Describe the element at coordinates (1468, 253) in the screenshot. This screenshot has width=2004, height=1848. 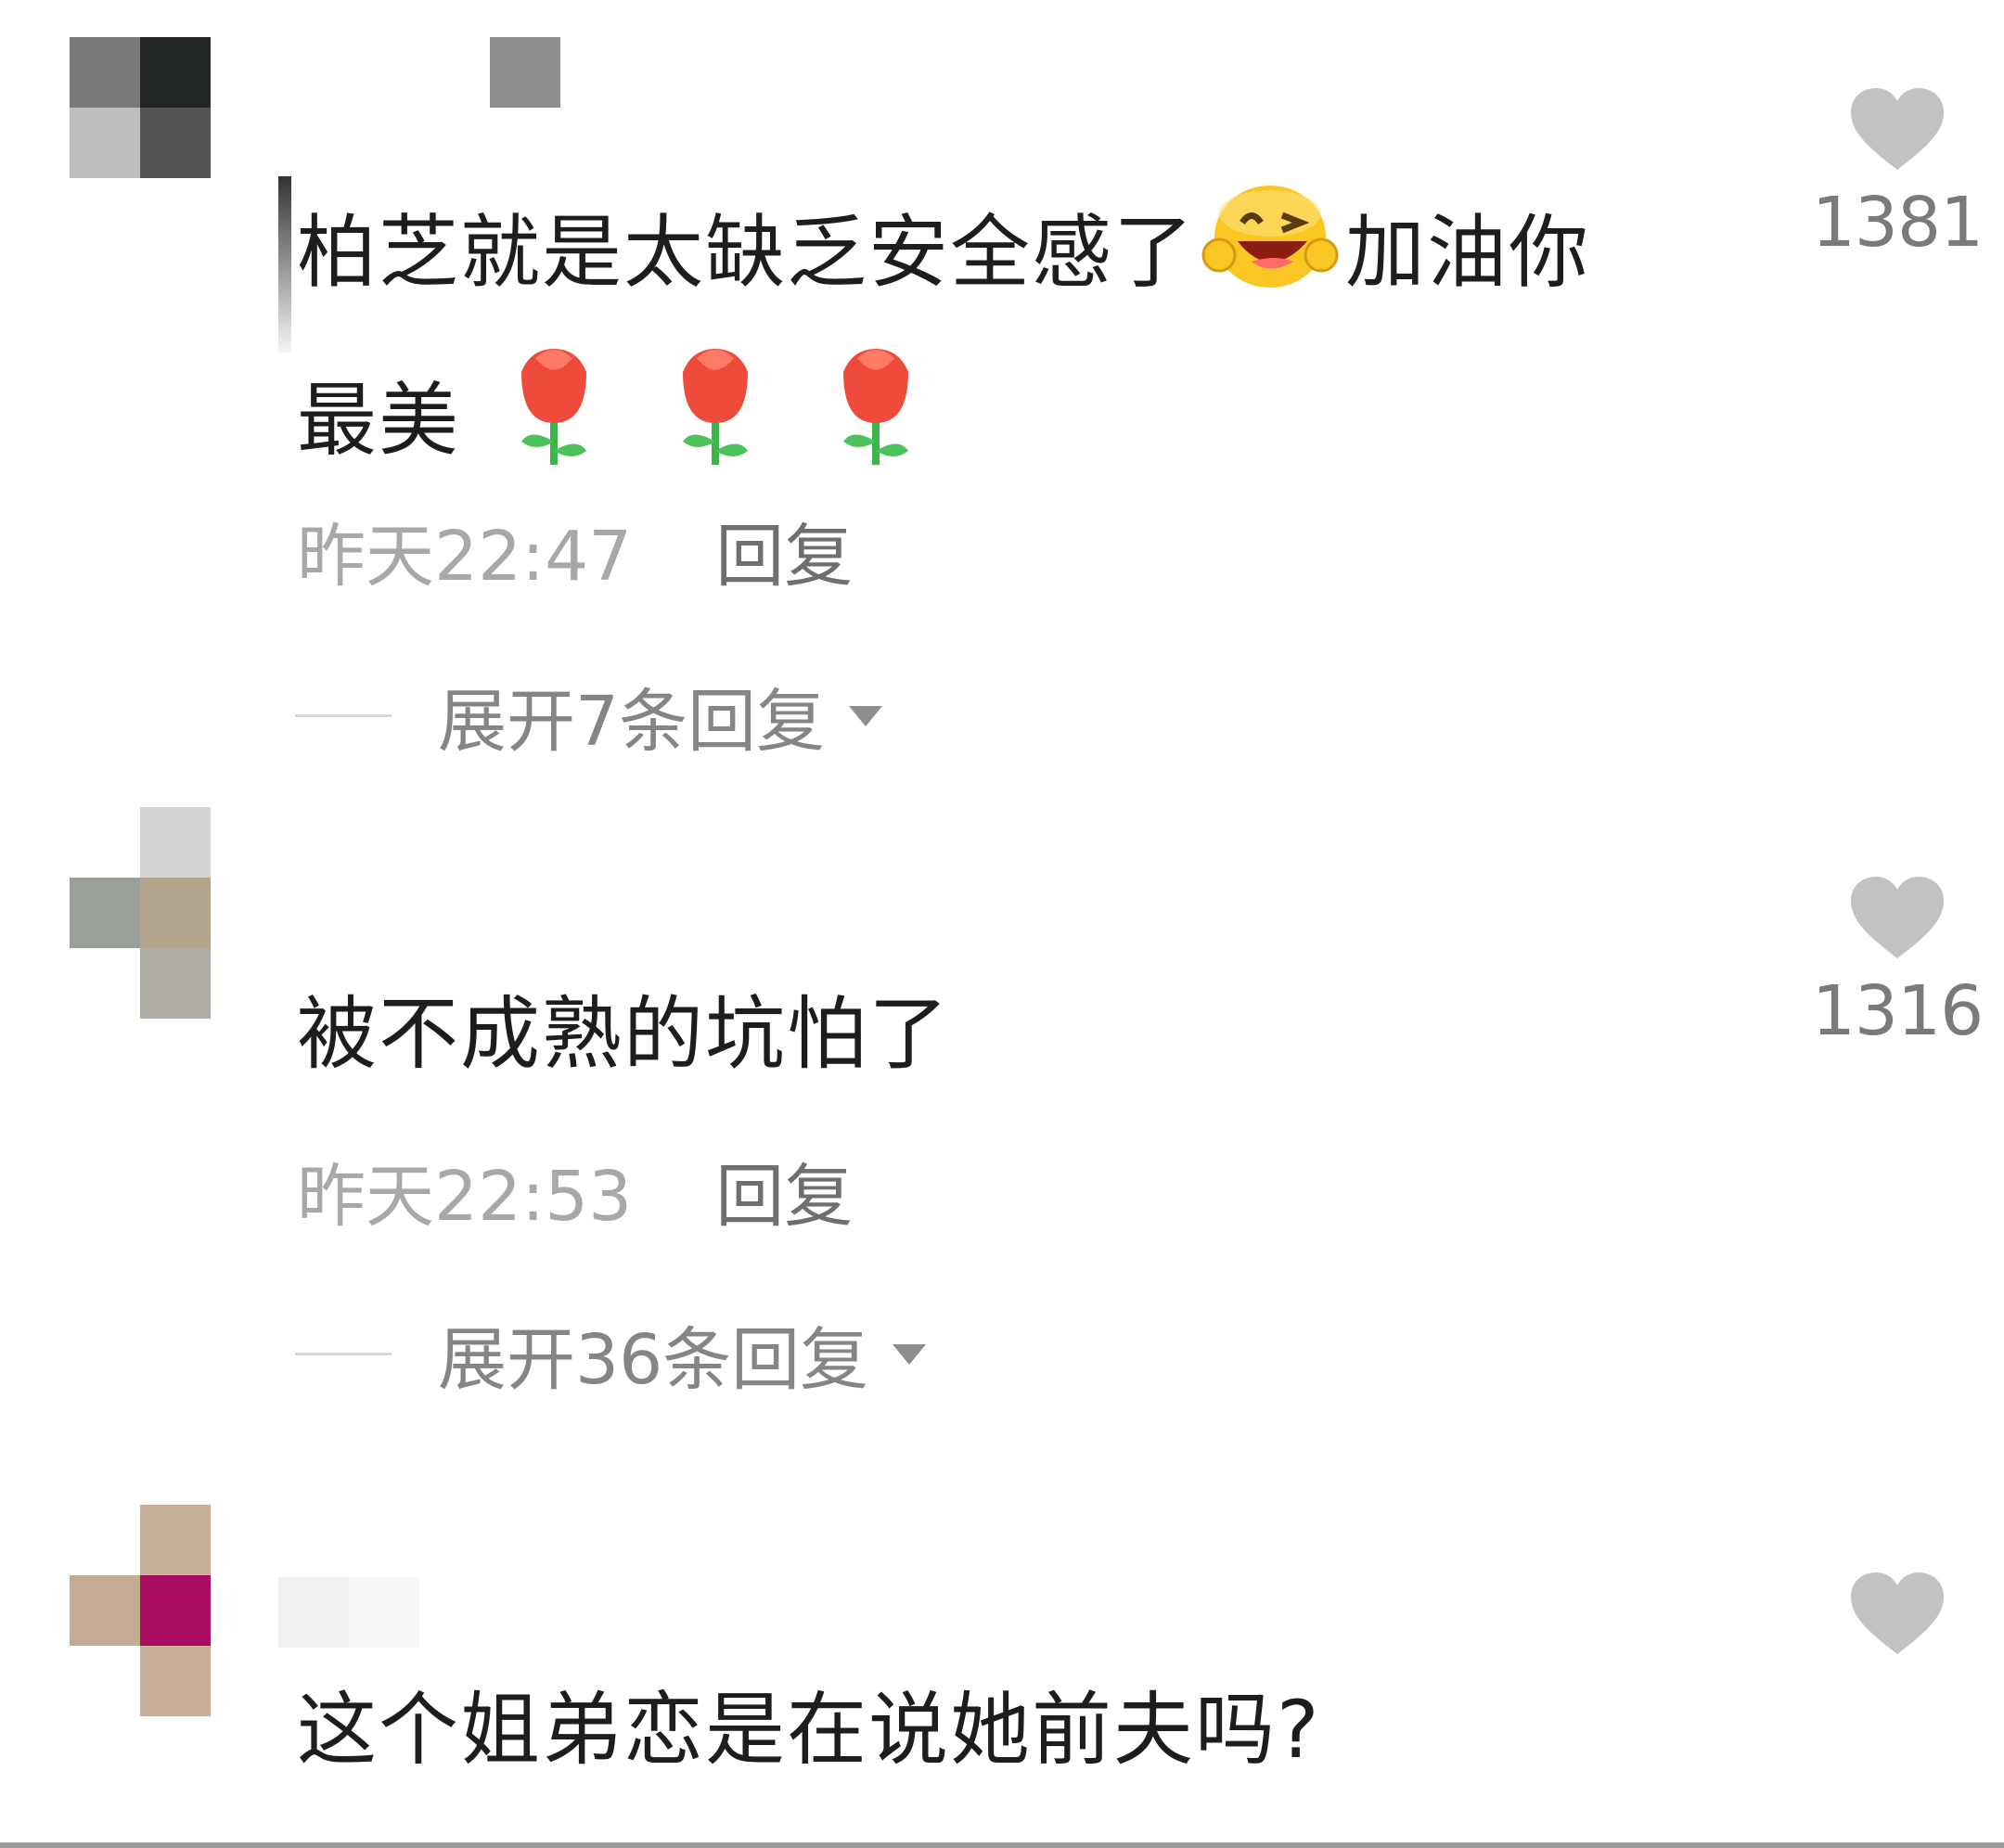
I see `comment-text-part: 加油你` at that location.